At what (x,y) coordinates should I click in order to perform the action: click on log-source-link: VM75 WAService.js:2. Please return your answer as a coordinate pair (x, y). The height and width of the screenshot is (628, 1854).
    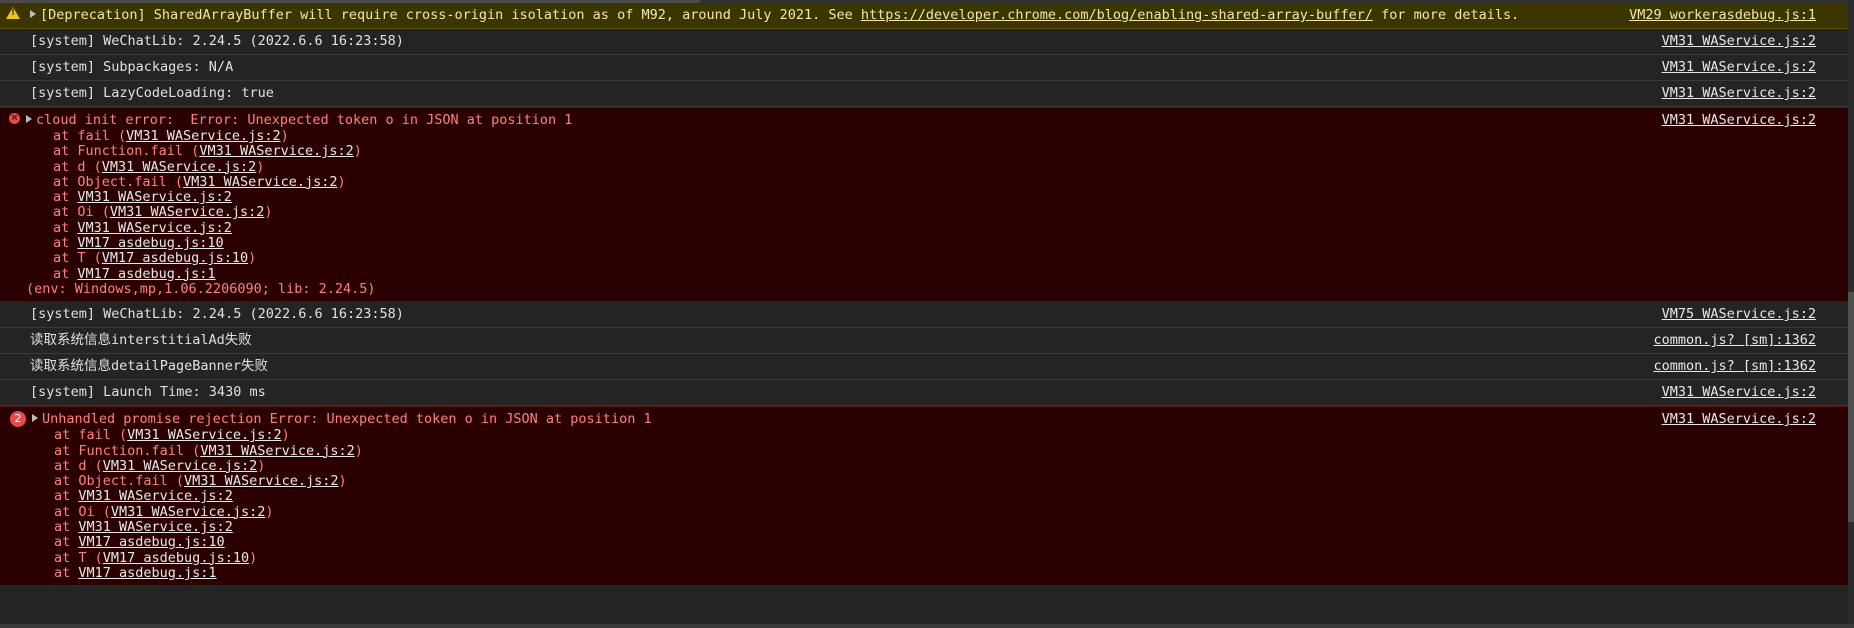
    Looking at the image, I should click on (1739, 314).